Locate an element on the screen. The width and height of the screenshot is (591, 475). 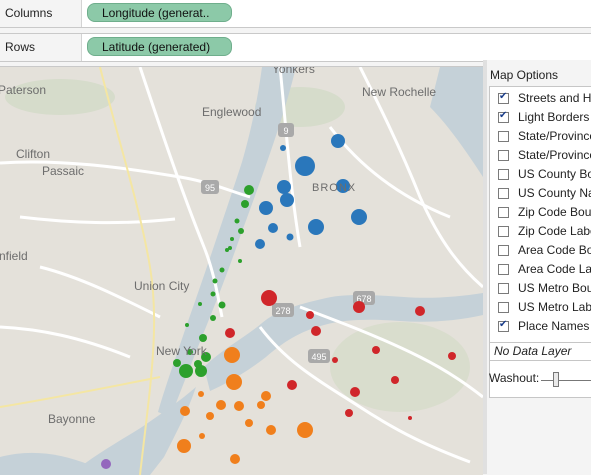
label-passaic: Passaic is located at coordinates (63, 171).